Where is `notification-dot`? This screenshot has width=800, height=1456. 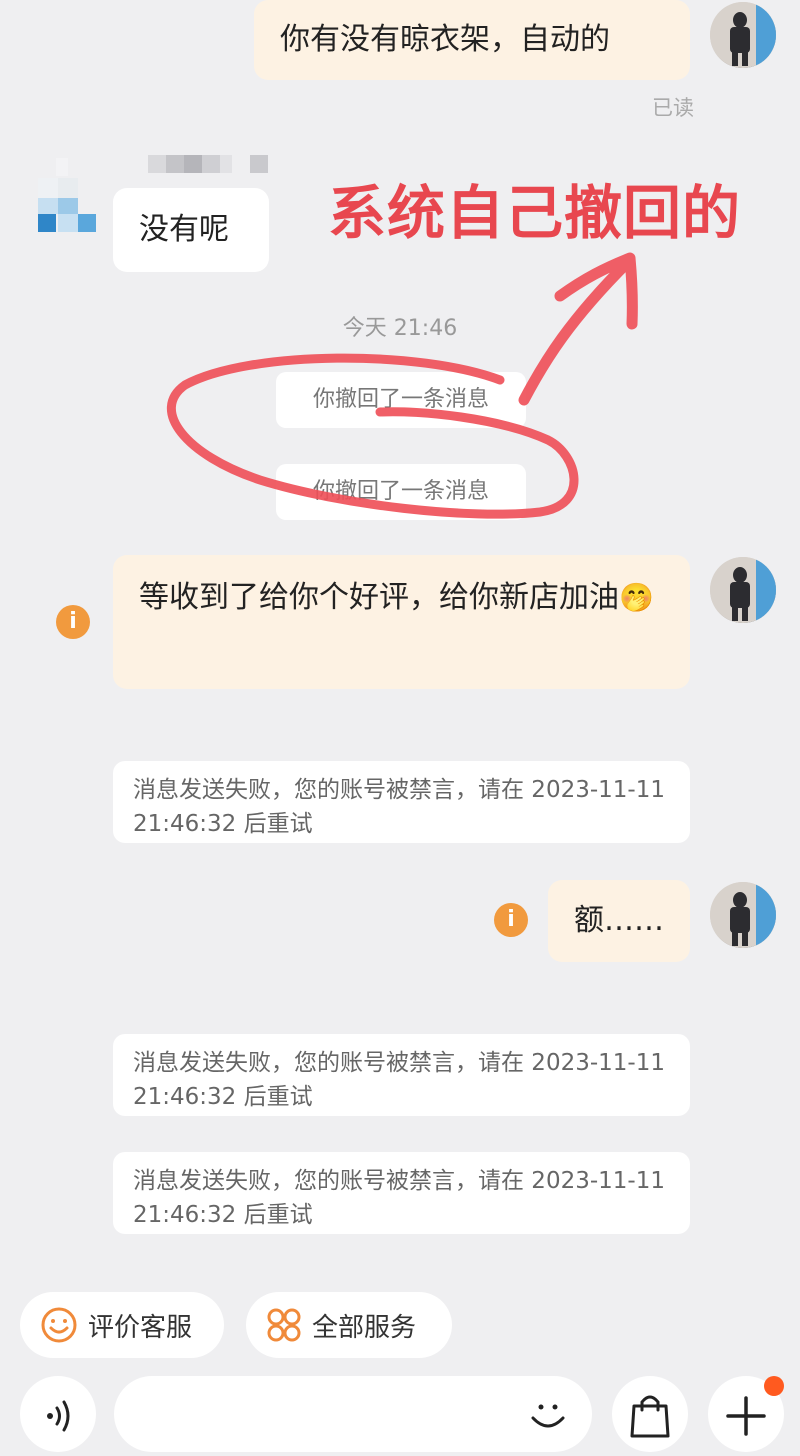 notification-dot is located at coordinates (774, 1386).